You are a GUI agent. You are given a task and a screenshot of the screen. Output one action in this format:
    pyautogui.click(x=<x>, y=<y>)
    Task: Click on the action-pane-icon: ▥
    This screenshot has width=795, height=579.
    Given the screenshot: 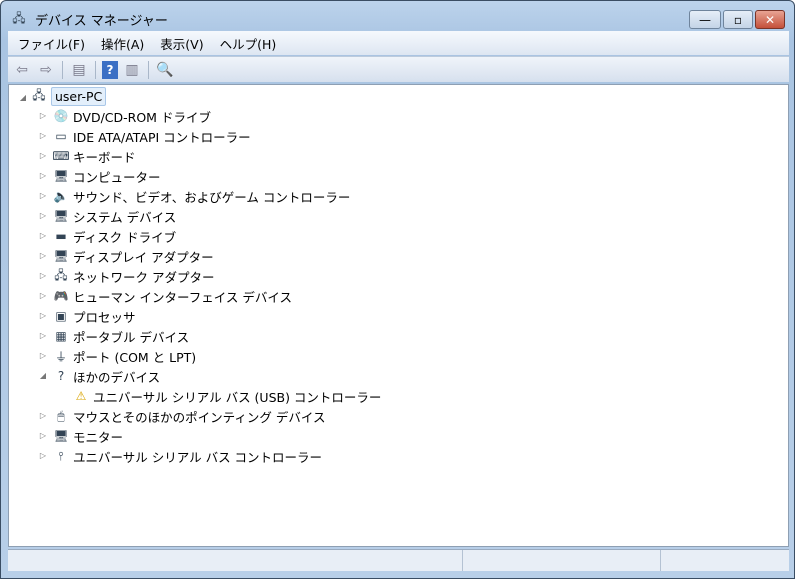 What is the action you would take?
    pyautogui.click(x=132, y=70)
    